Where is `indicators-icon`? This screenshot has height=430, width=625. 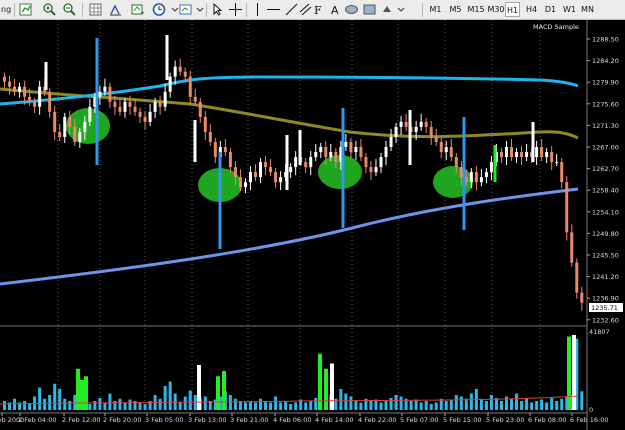
indicators-icon is located at coordinates (137, 9).